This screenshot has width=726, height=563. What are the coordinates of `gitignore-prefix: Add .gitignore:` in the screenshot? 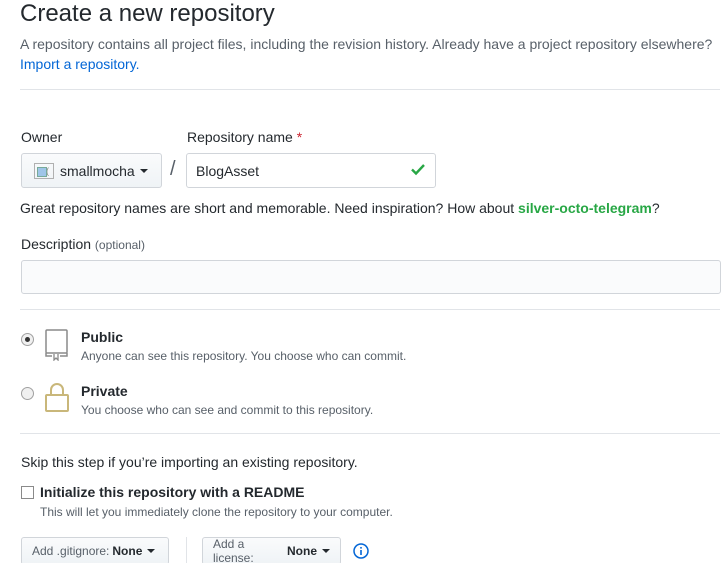 It's located at (71, 551).